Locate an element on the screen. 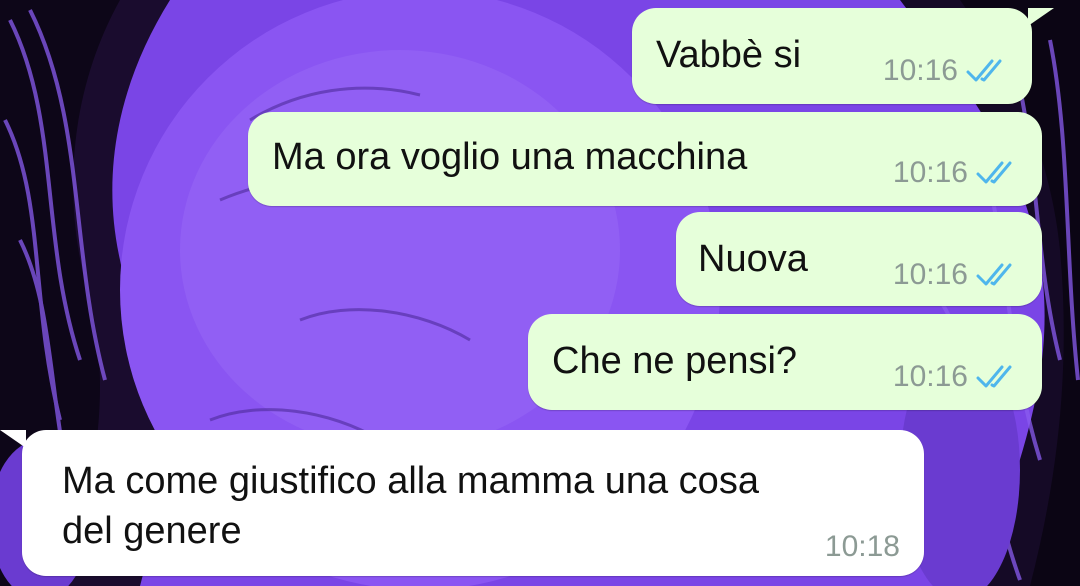  message-text: Nuova is located at coordinates (753, 259).